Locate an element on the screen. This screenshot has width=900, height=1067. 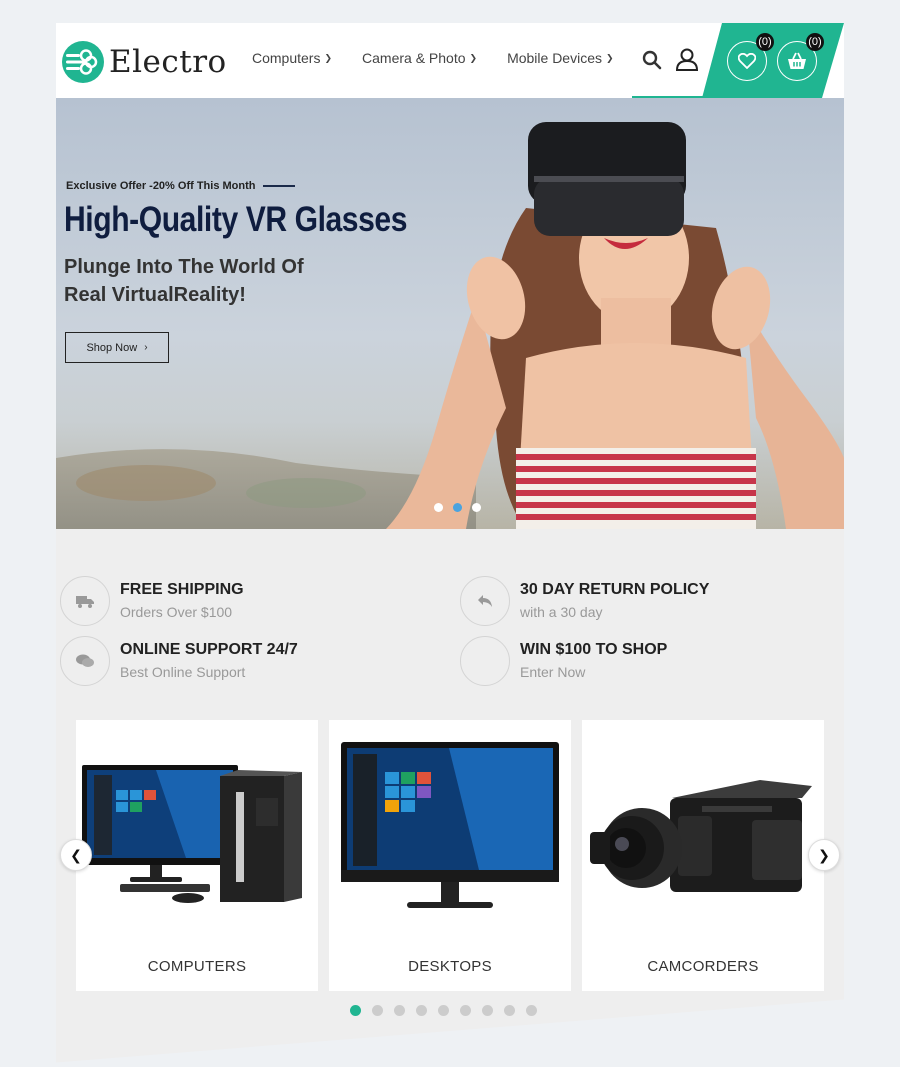
wishlist-count-badge: (0) is located at coordinates (765, 42).